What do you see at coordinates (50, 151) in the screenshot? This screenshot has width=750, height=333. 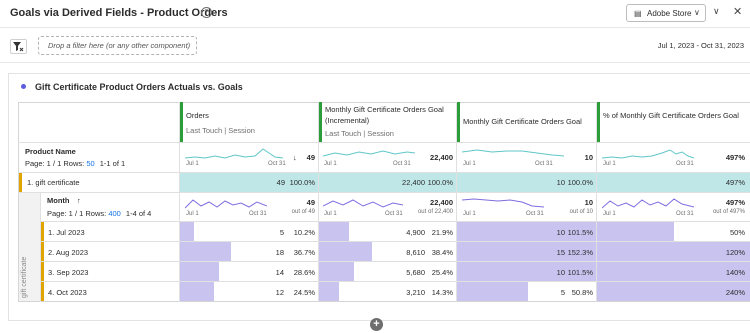 I see `dimension-label: Product Name` at bounding box center [50, 151].